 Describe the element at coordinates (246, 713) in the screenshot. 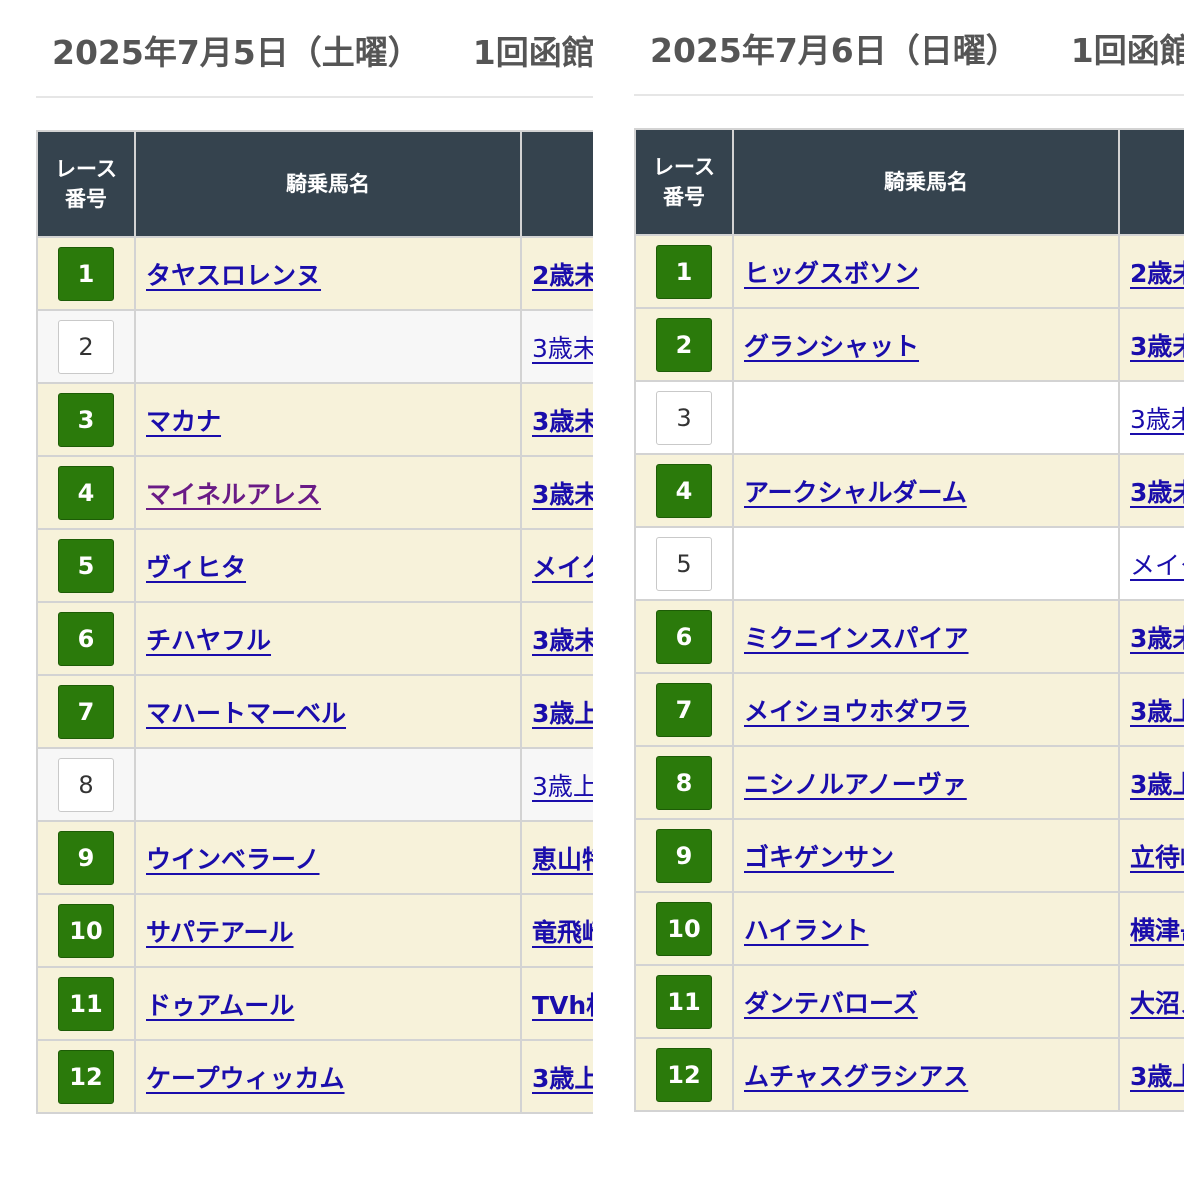

I see `horse-name-link: マハートマーベル` at that location.